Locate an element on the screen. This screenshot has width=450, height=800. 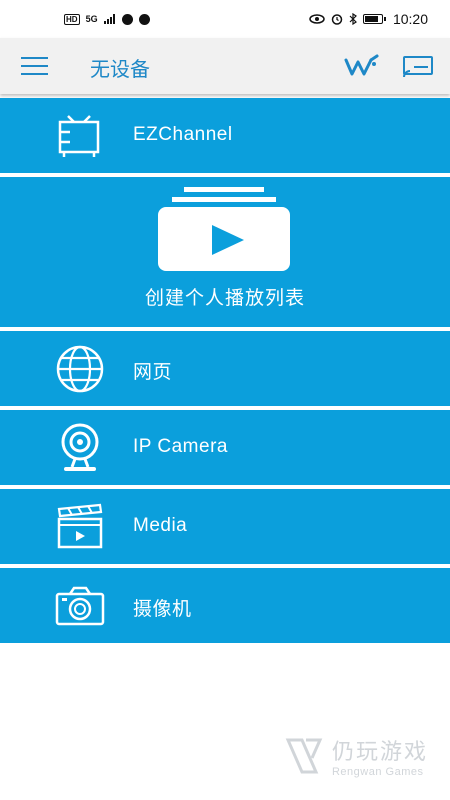
notification-icon is located at coordinates (127, 19).